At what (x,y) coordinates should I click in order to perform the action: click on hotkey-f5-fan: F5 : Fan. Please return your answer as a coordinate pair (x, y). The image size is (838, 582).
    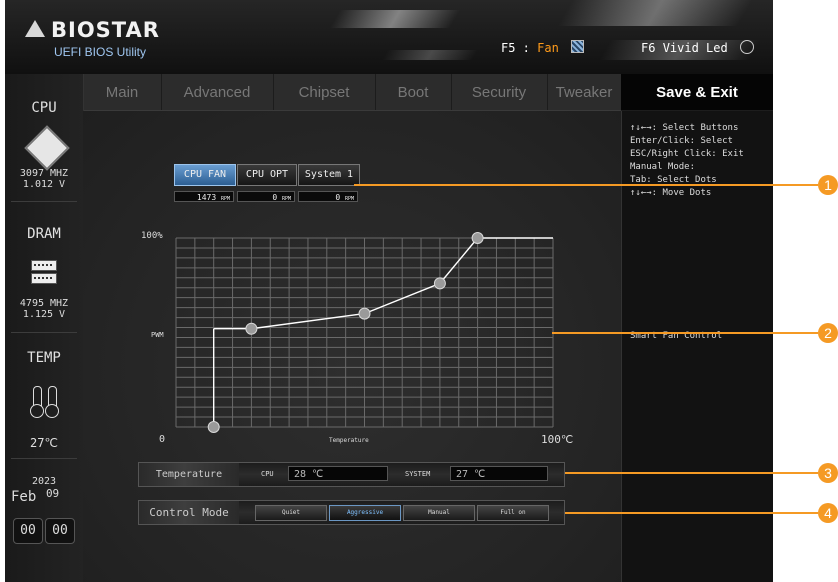
    Looking at the image, I should click on (543, 47).